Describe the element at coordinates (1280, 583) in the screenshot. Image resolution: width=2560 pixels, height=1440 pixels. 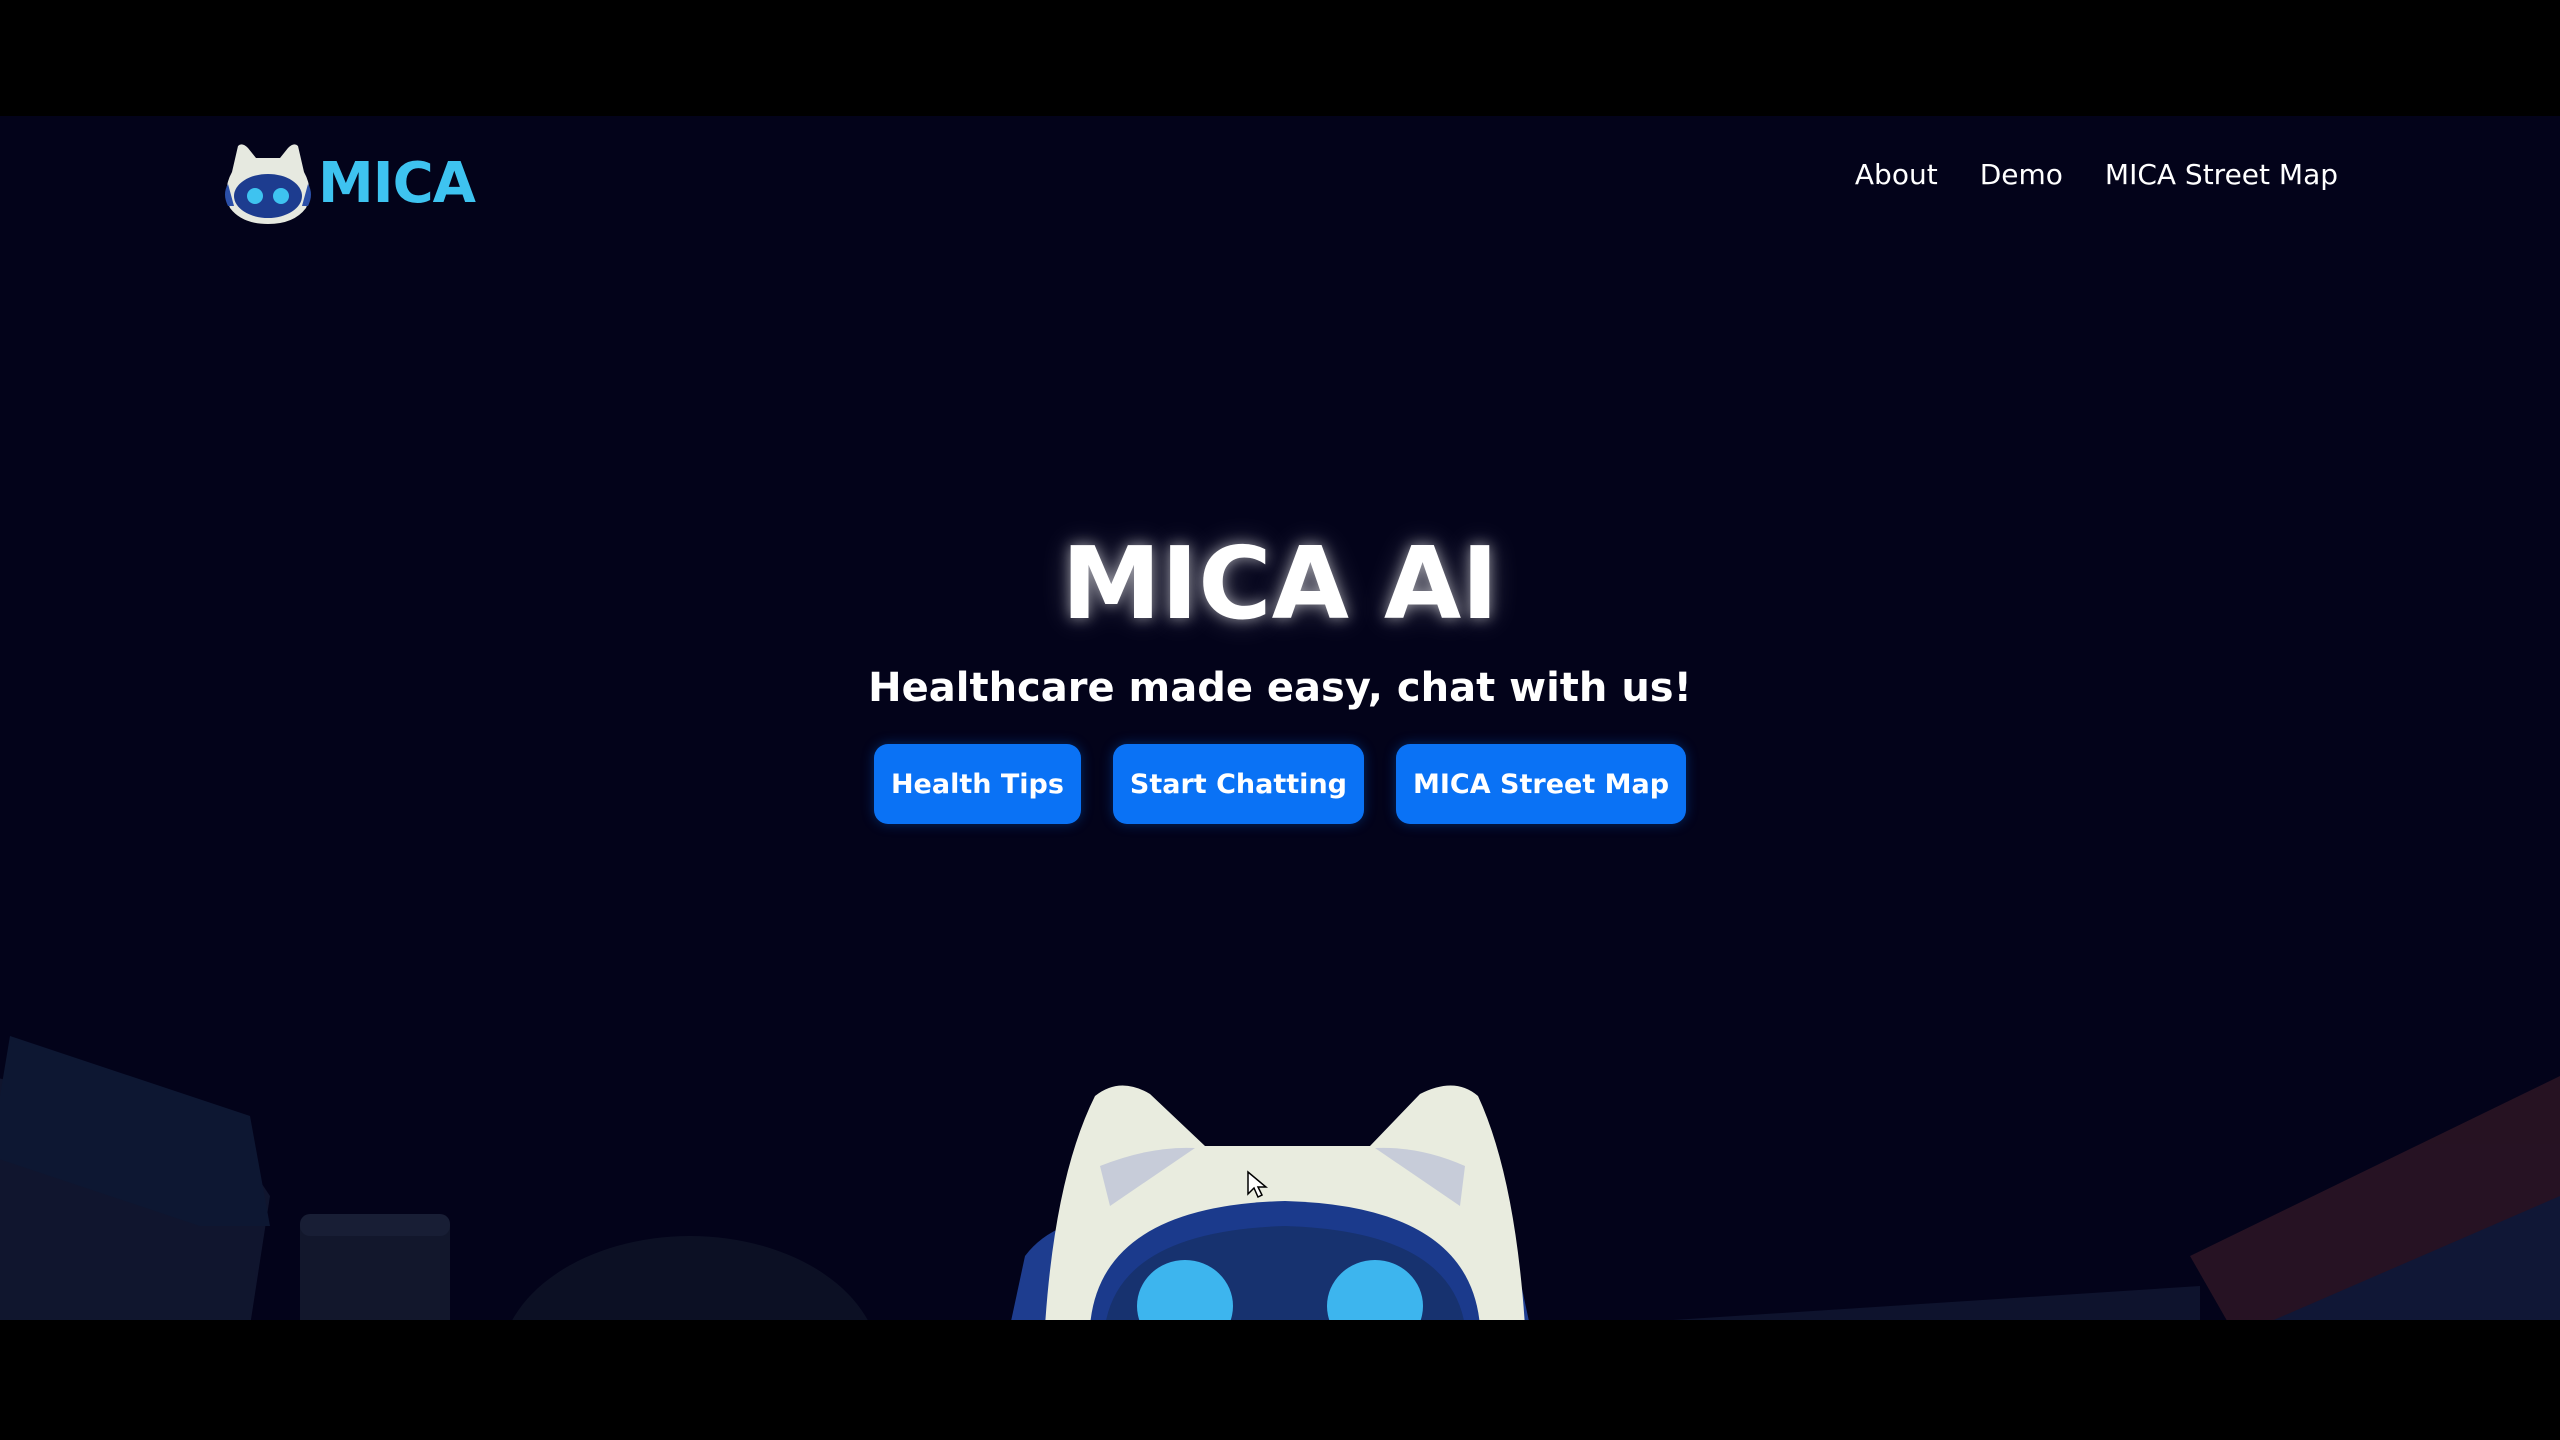
I see `hero-title: MICA AI` at that location.